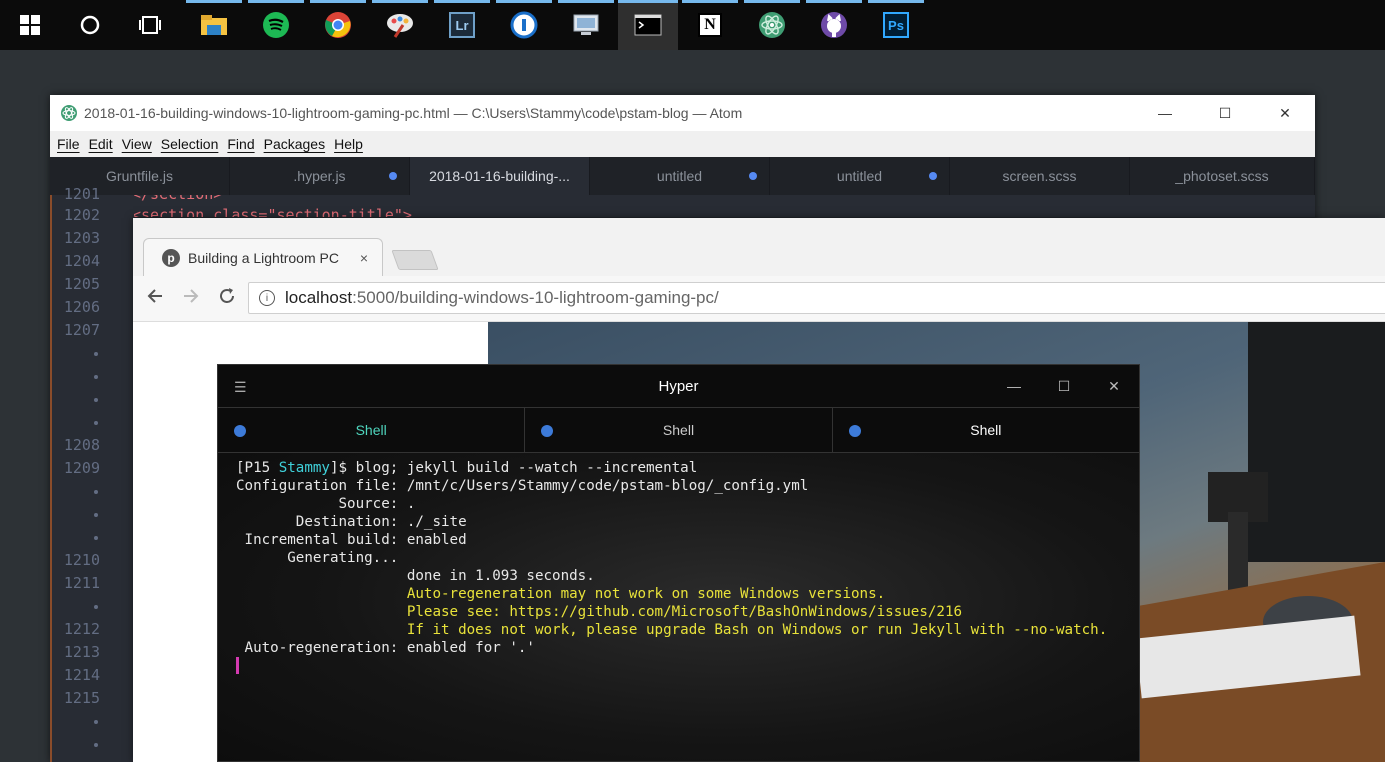 The image size is (1385, 762). Describe the element at coordinates (190, 144) in the screenshot. I see `menu-selection: Selection` at that location.